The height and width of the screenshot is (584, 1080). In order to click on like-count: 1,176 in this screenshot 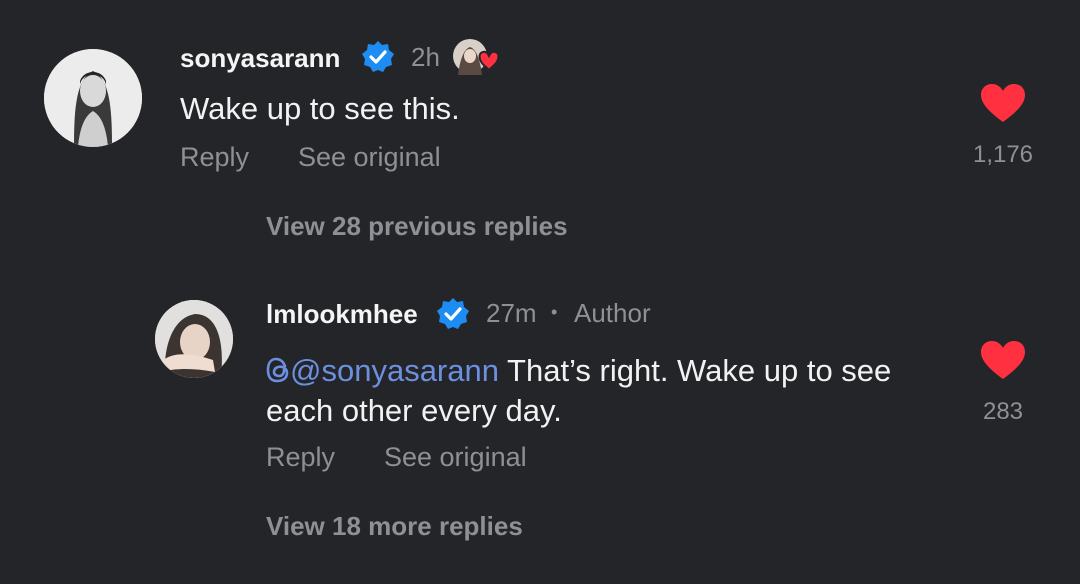, I will do `click(1003, 154)`.